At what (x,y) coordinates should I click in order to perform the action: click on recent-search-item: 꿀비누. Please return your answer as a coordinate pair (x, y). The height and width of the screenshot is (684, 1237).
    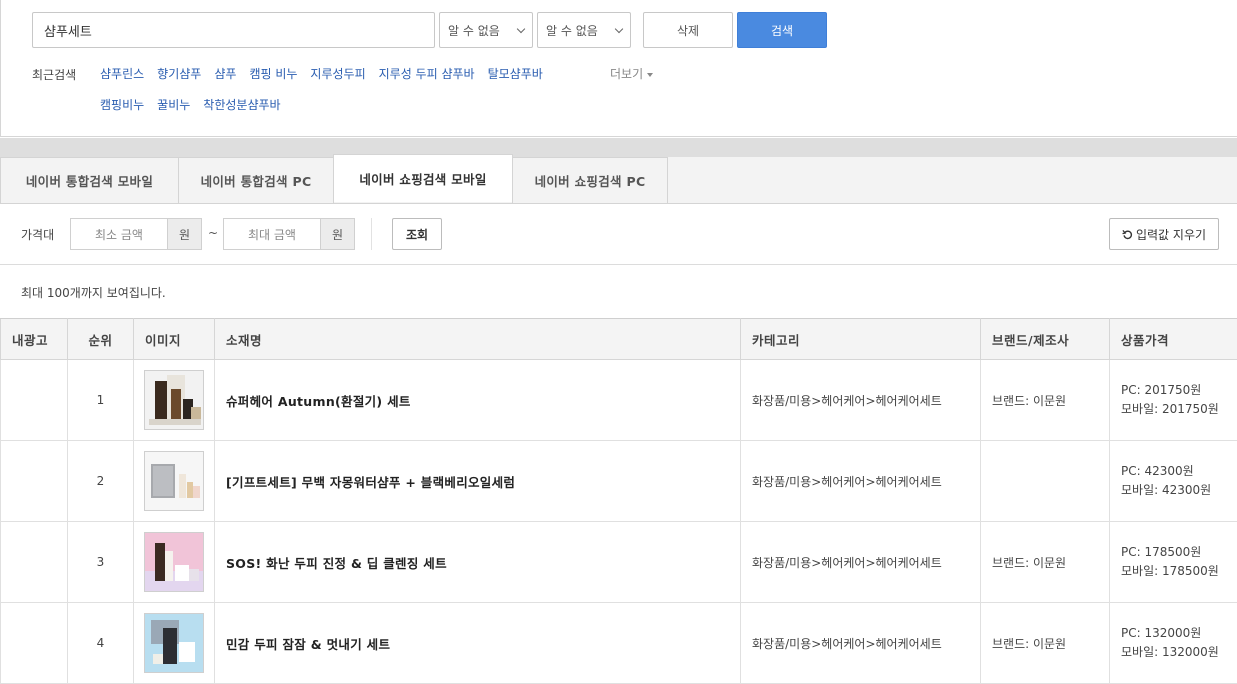
    Looking at the image, I should click on (173, 105).